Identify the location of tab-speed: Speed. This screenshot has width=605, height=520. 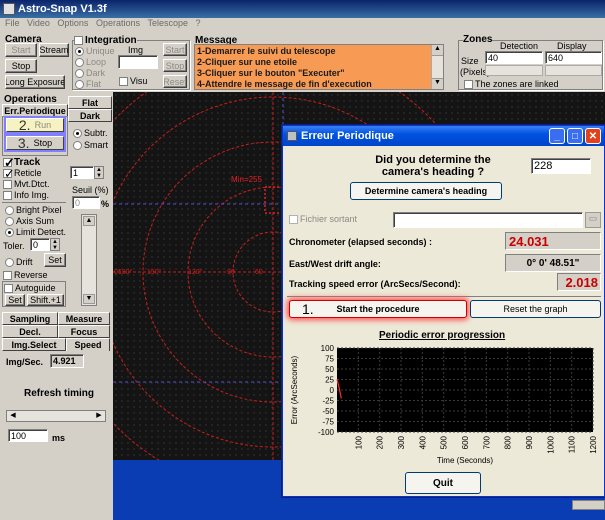
(88, 344).